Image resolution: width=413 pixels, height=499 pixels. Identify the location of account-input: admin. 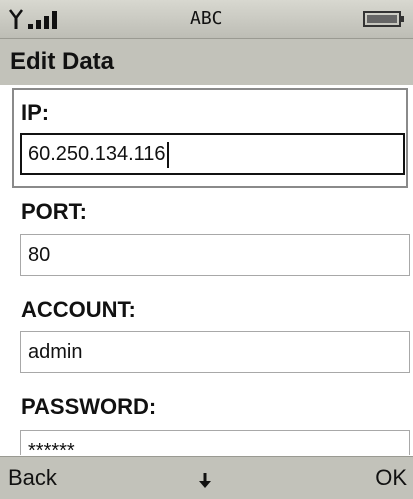
(215, 352).